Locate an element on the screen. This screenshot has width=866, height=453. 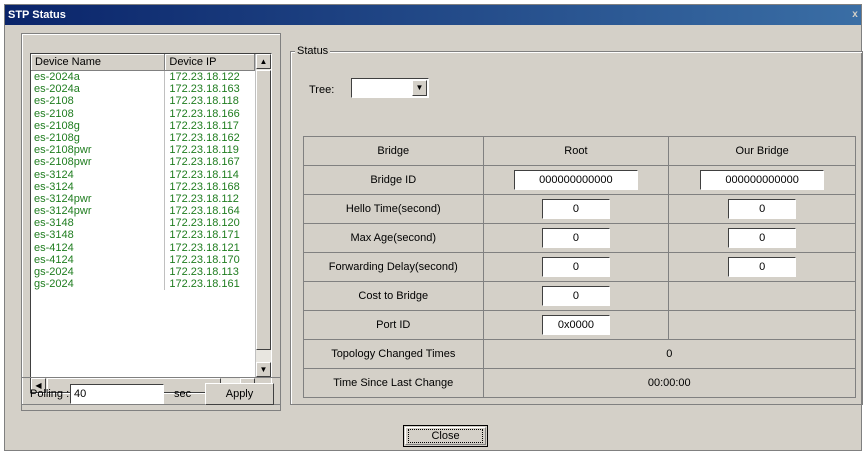
time-since-change-value: 00:00:00 is located at coordinates (669, 383).